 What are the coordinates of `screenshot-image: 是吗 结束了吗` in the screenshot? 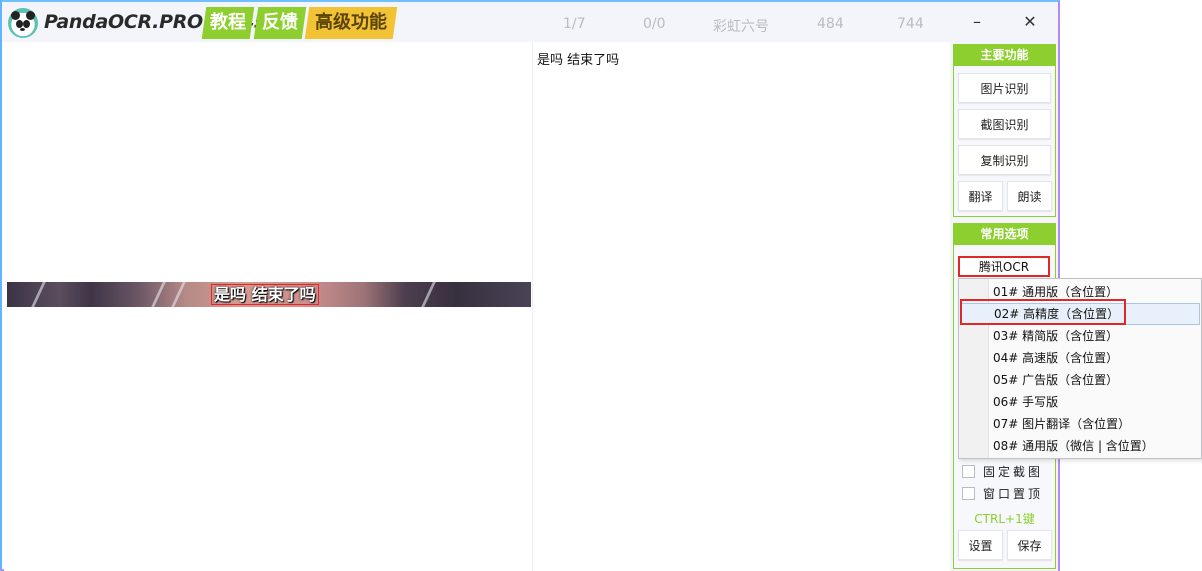 It's located at (269, 294).